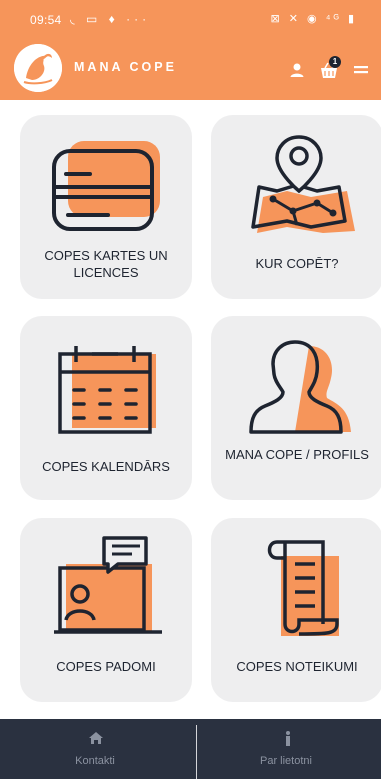  I want to click on tile-tips: COPES PADOMI, so click(106, 610).